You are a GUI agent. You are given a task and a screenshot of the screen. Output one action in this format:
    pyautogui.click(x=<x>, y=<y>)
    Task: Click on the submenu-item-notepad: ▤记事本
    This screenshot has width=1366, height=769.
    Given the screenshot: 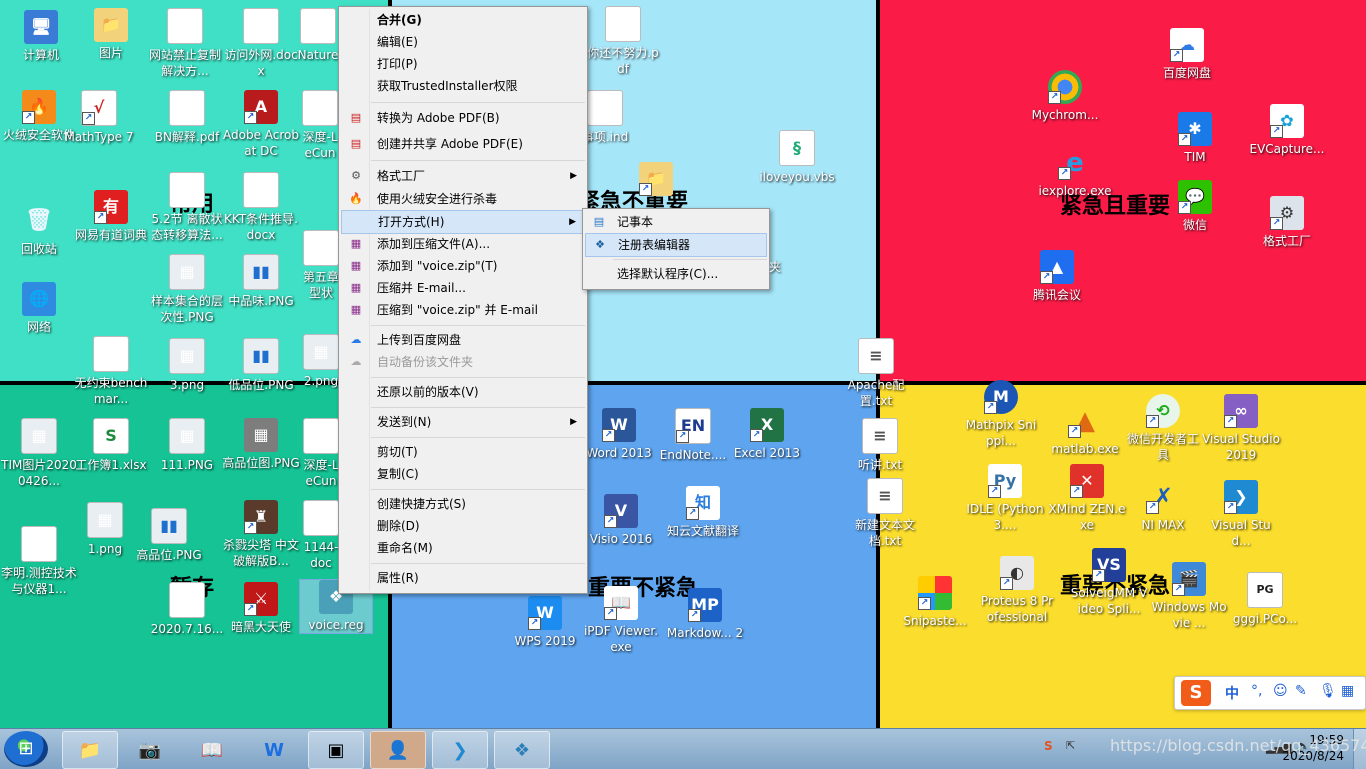 What is the action you would take?
    pyautogui.click(x=676, y=222)
    